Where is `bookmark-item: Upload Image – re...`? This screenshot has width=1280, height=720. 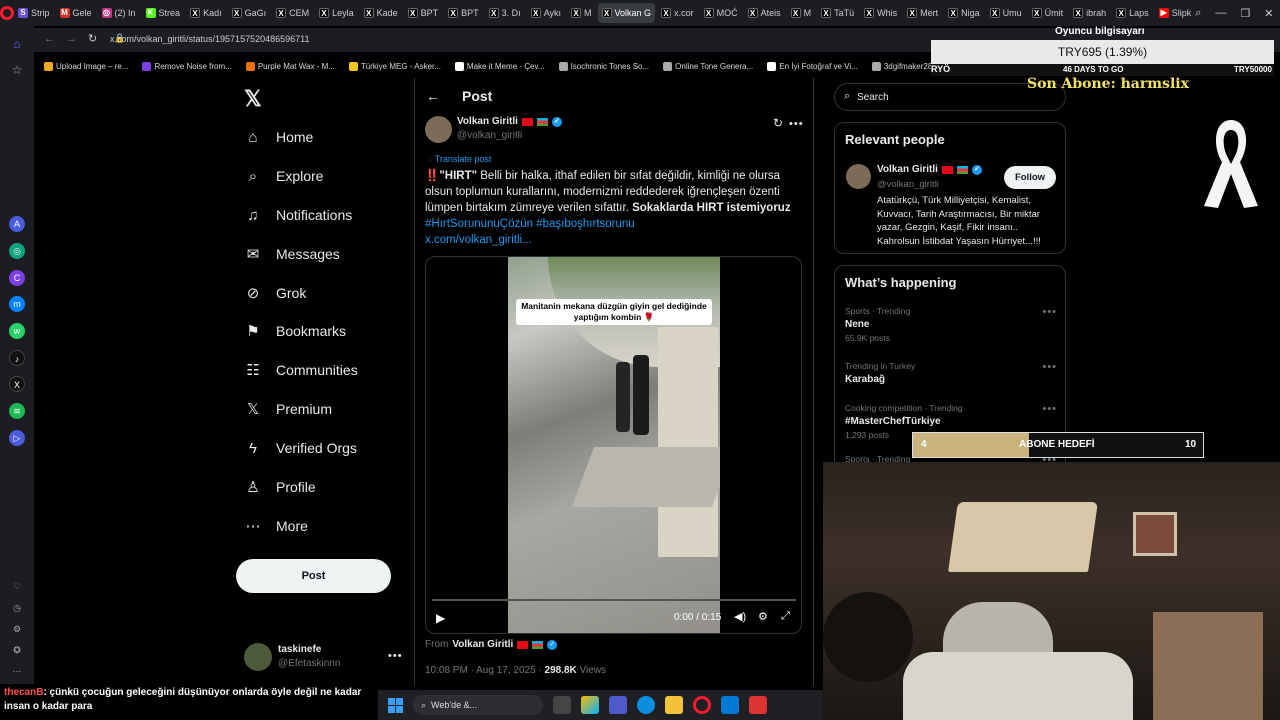 bookmark-item: Upload Image – re... is located at coordinates (86, 66).